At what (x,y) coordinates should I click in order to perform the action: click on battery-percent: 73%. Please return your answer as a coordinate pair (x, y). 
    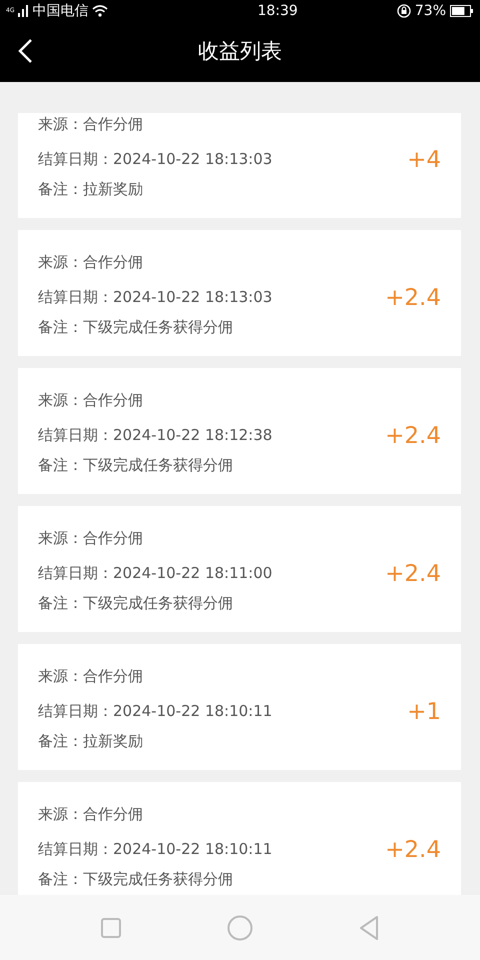
    Looking at the image, I should click on (430, 11).